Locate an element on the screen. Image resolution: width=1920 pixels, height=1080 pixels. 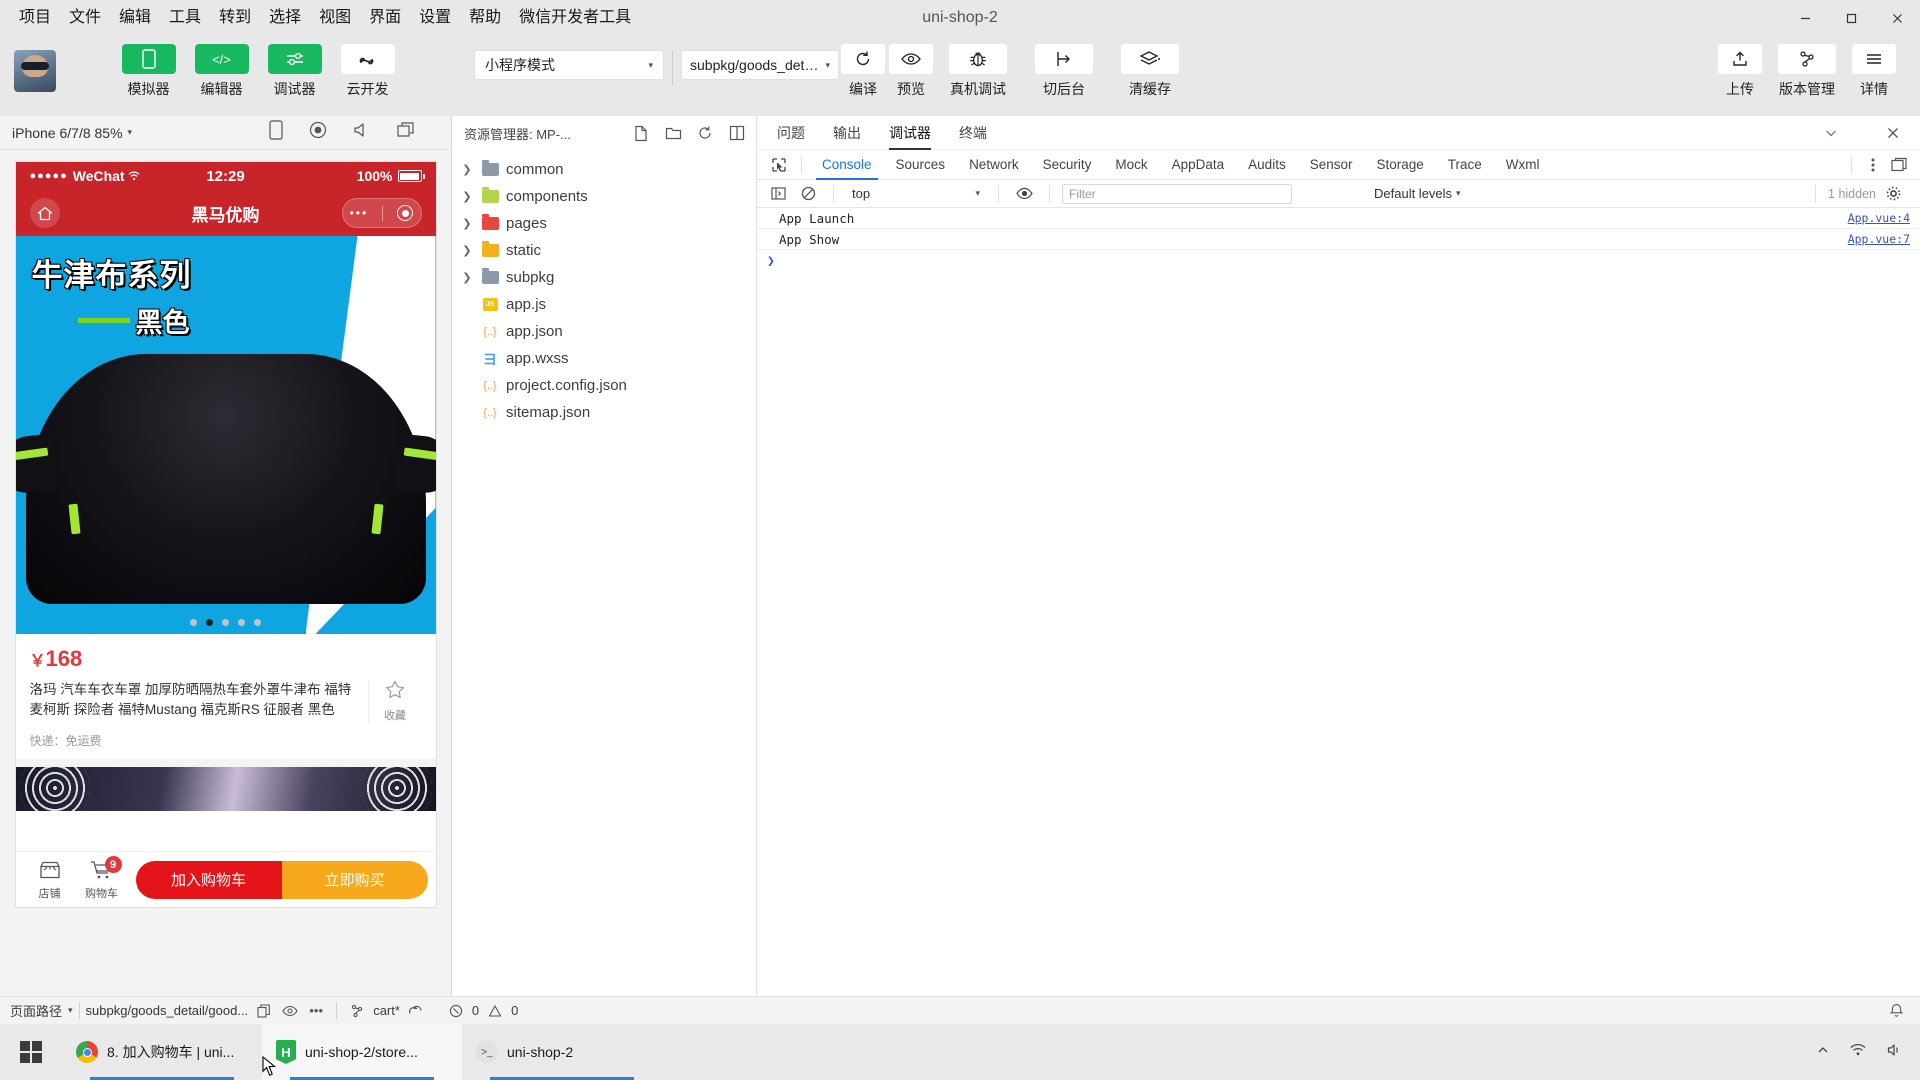
tree-item-components: ❯ components is located at coordinates (604, 196).